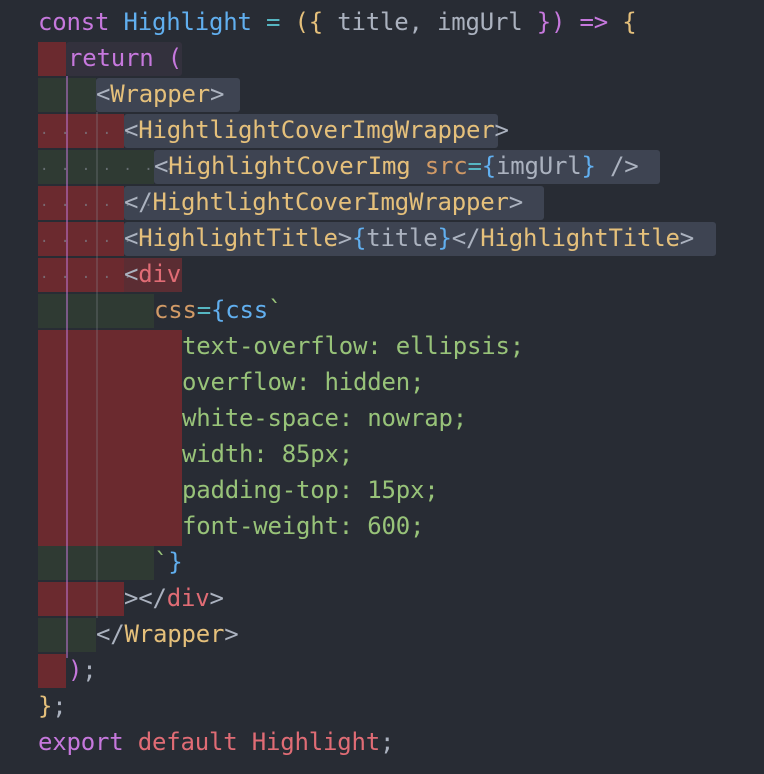 This screenshot has height=774, width=764. Describe the element at coordinates (594, 22) in the screenshot. I see `arrow-operator: =>` at that location.